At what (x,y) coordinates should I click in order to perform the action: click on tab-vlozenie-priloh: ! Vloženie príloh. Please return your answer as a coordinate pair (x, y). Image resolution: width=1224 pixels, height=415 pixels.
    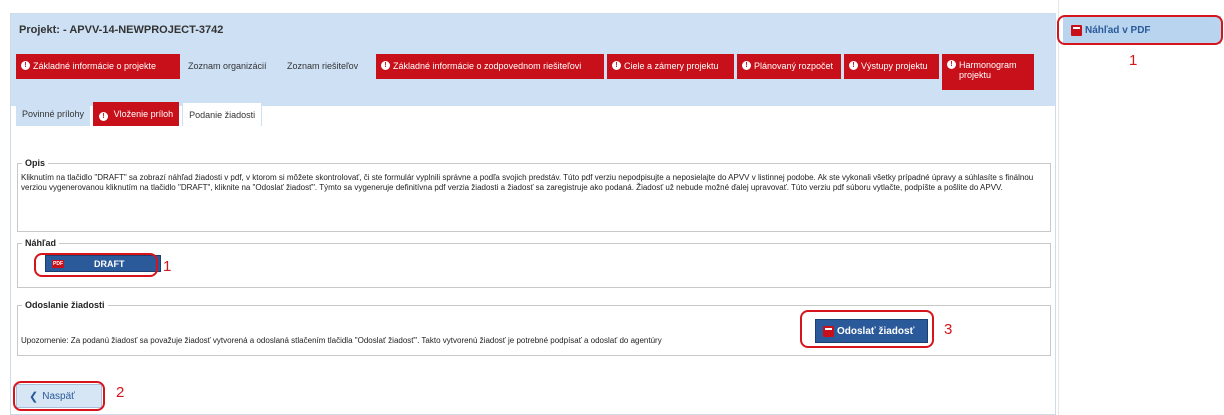
    Looking at the image, I should click on (136, 114).